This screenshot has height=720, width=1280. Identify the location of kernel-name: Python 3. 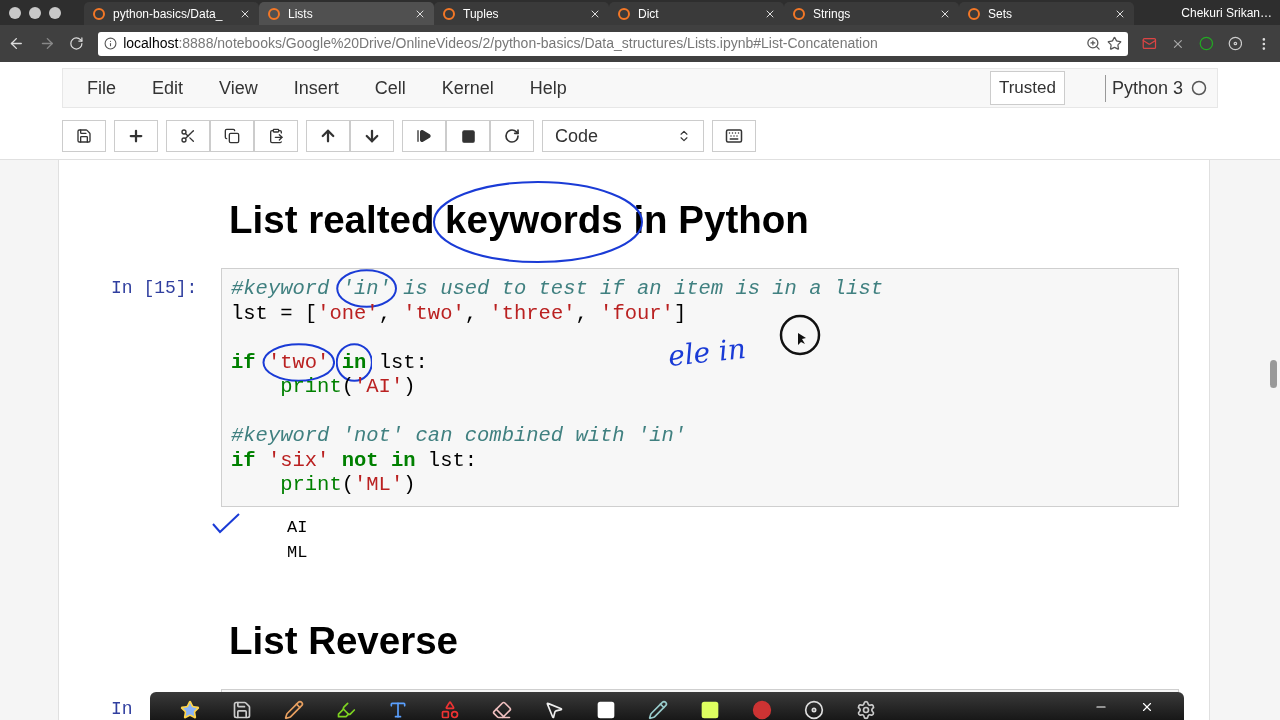
(1143, 88).